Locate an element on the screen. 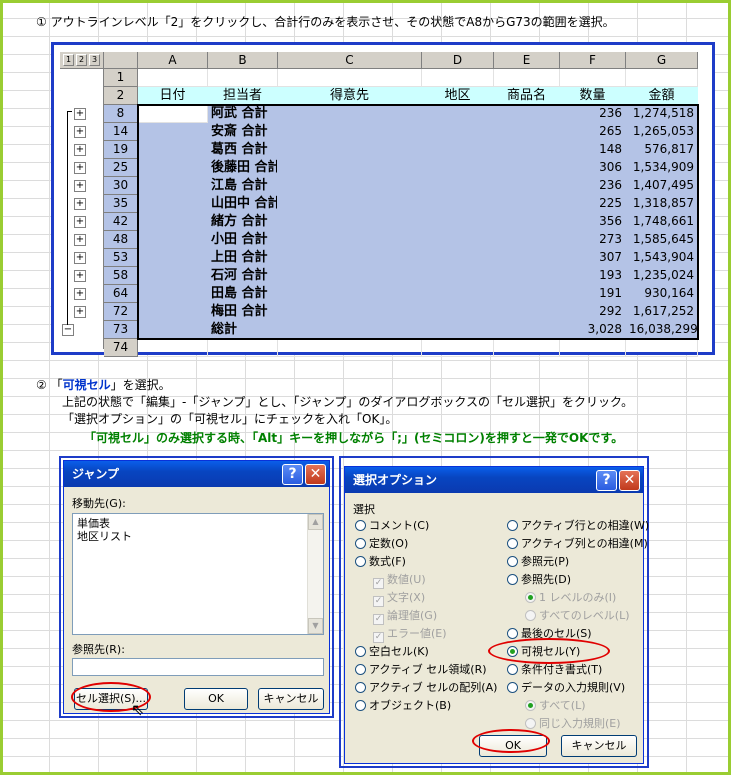  column-header-a: A is located at coordinates (173, 60).